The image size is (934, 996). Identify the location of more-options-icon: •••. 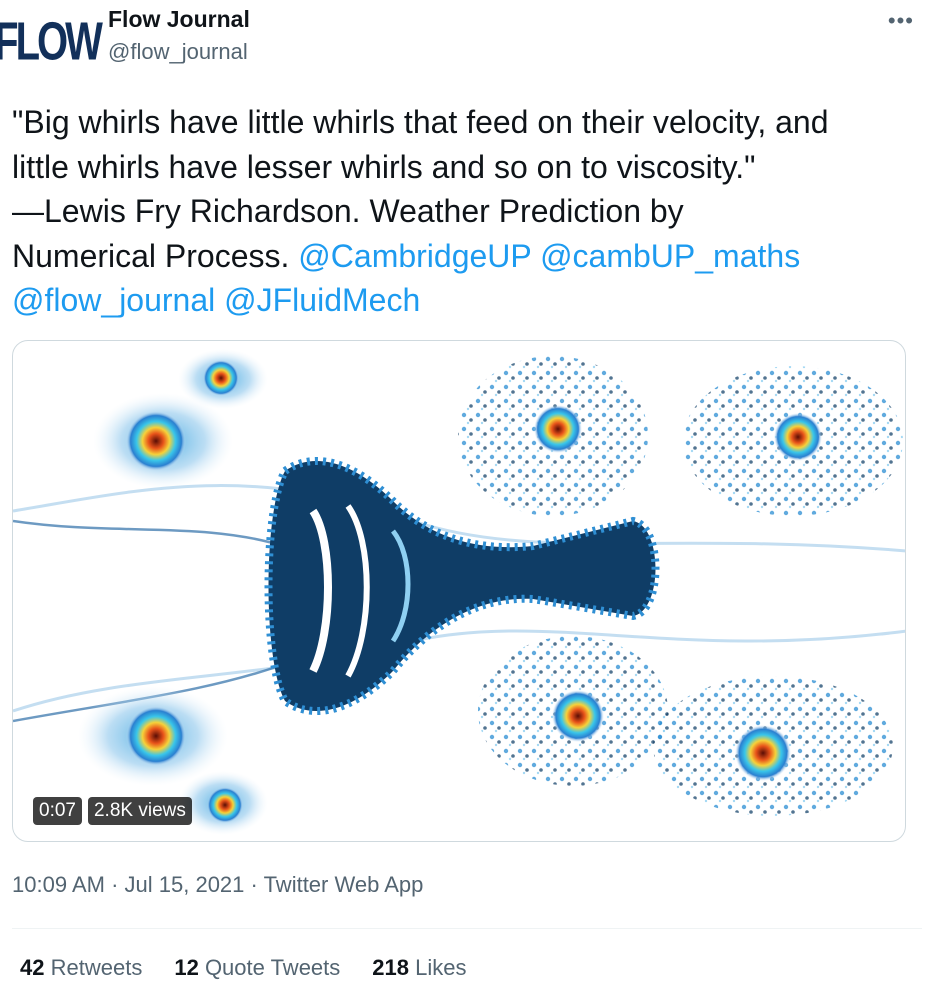
(901, 21).